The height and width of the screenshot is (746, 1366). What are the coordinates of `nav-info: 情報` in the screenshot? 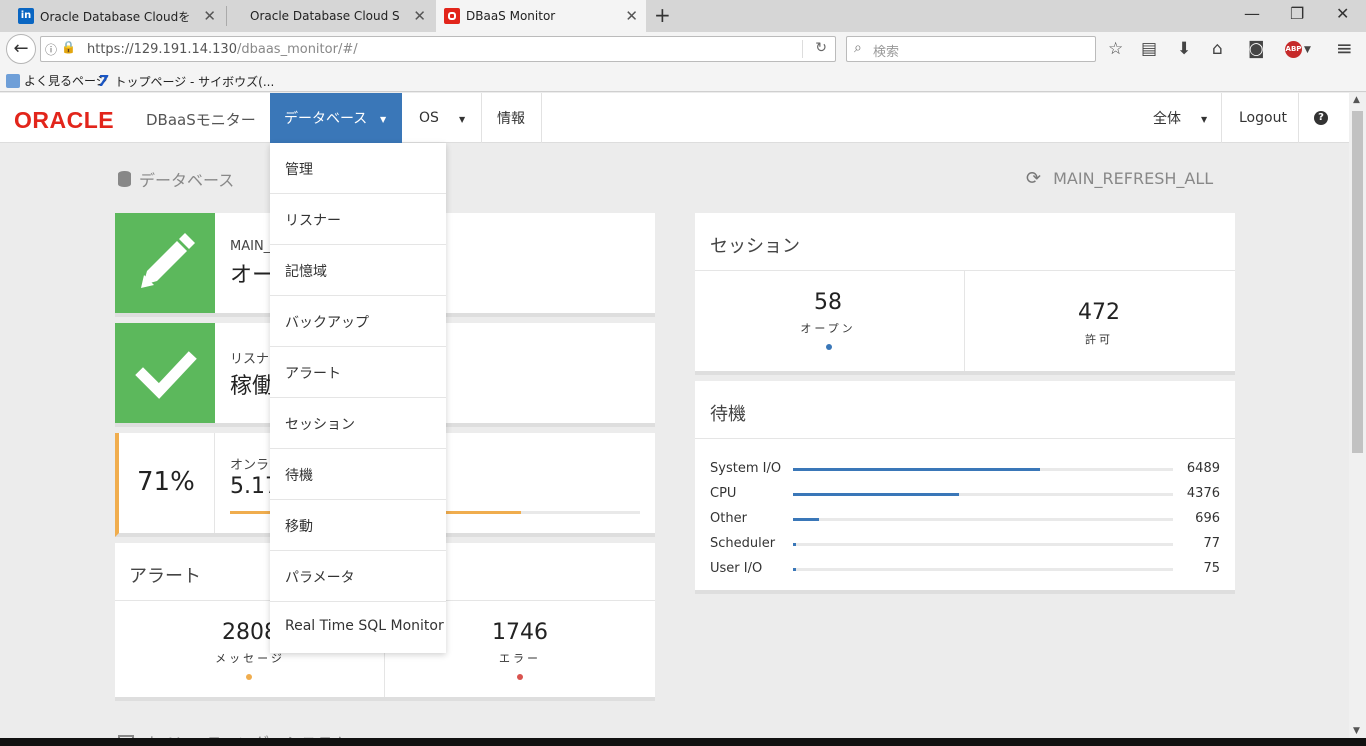 It's located at (511, 118).